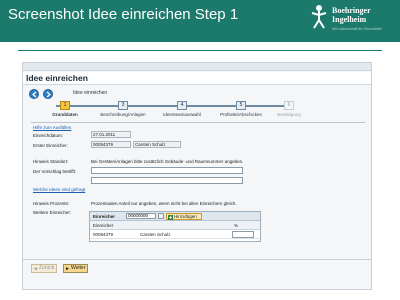 The width and height of the screenshot is (400, 300). I want to click on help-link: Hilfe zum Ausfüllen, so click(52, 127).